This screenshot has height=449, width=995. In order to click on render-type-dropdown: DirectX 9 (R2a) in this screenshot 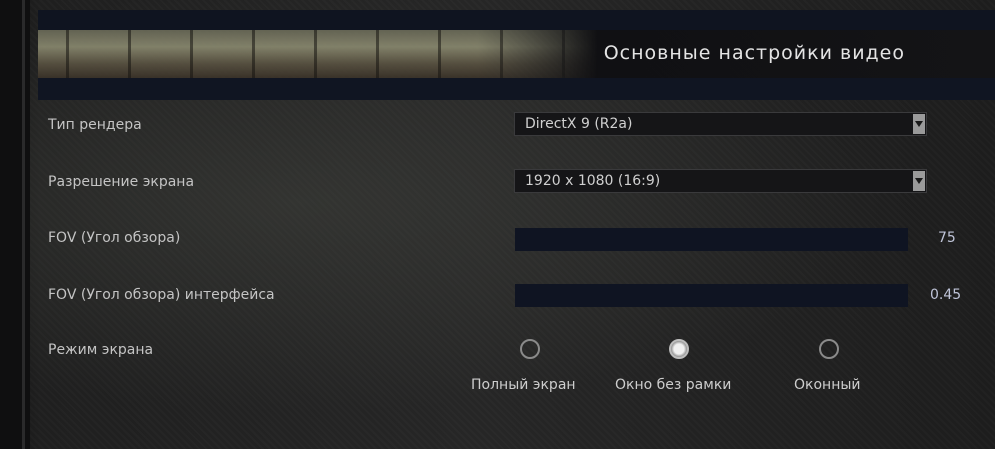, I will do `click(720, 124)`.